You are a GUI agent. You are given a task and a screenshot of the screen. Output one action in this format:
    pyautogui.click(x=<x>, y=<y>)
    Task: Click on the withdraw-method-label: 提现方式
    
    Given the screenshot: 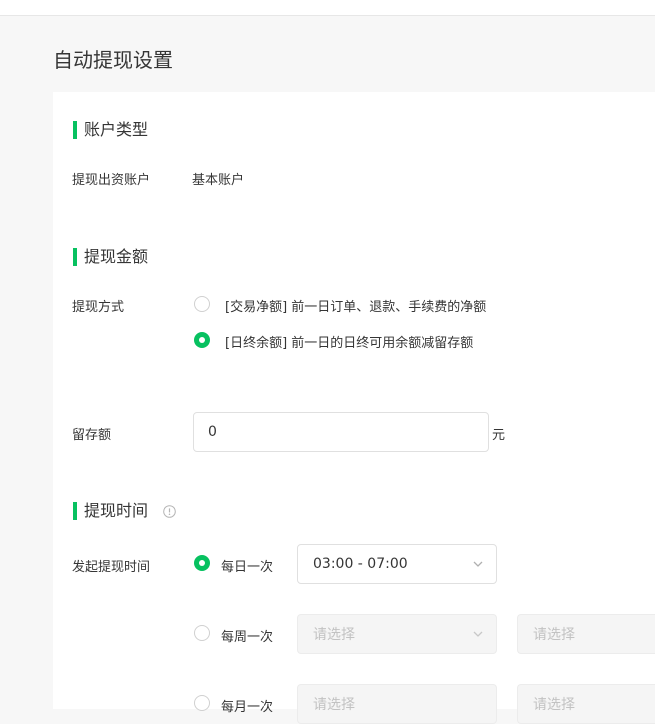 What is the action you would take?
    pyautogui.click(x=98, y=307)
    